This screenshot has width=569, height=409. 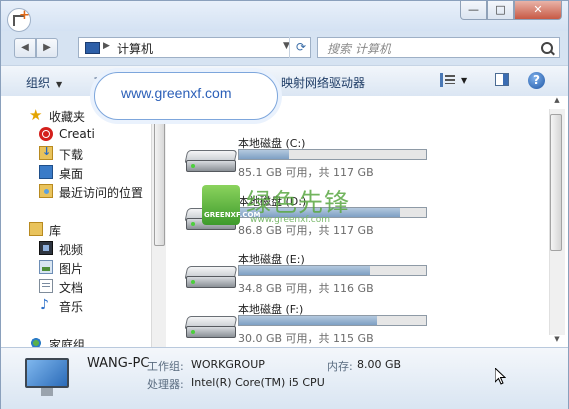 What do you see at coordinates (36, 229) in the screenshot?
I see `library-icon` at bounding box center [36, 229].